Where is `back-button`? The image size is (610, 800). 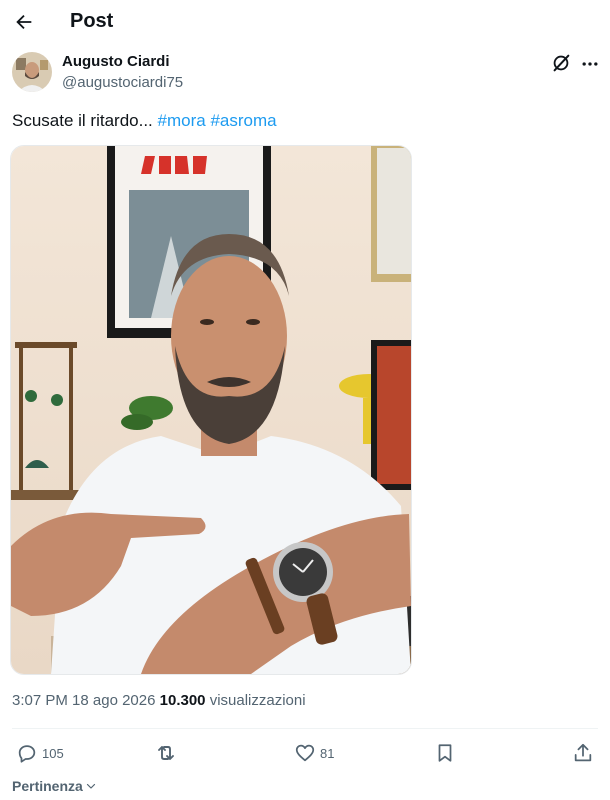
back-button is located at coordinates (24, 22).